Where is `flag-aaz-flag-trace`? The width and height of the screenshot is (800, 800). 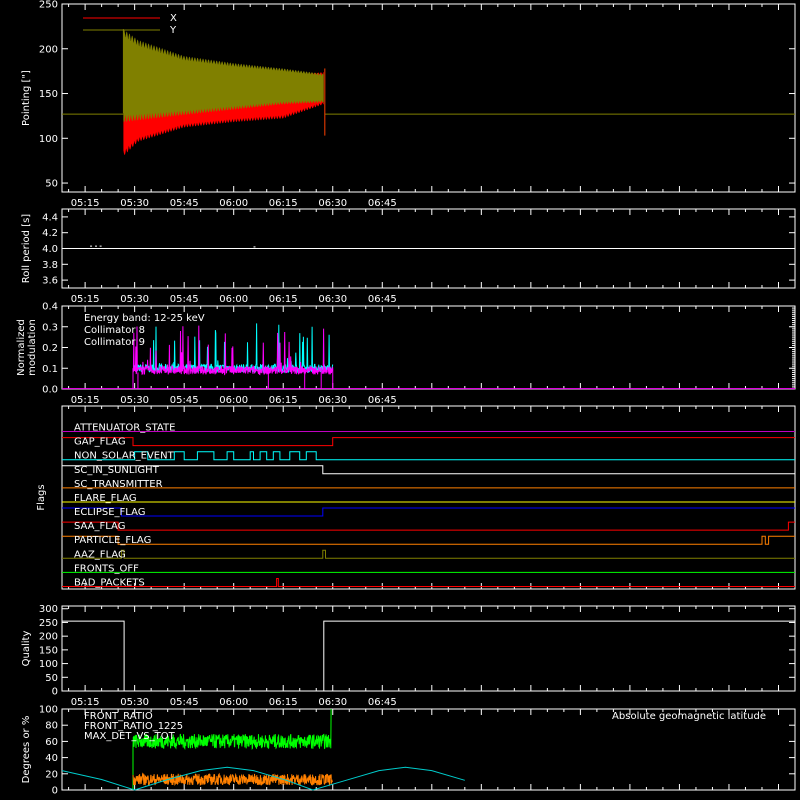
flag-aaz-flag-trace is located at coordinates (428, 554).